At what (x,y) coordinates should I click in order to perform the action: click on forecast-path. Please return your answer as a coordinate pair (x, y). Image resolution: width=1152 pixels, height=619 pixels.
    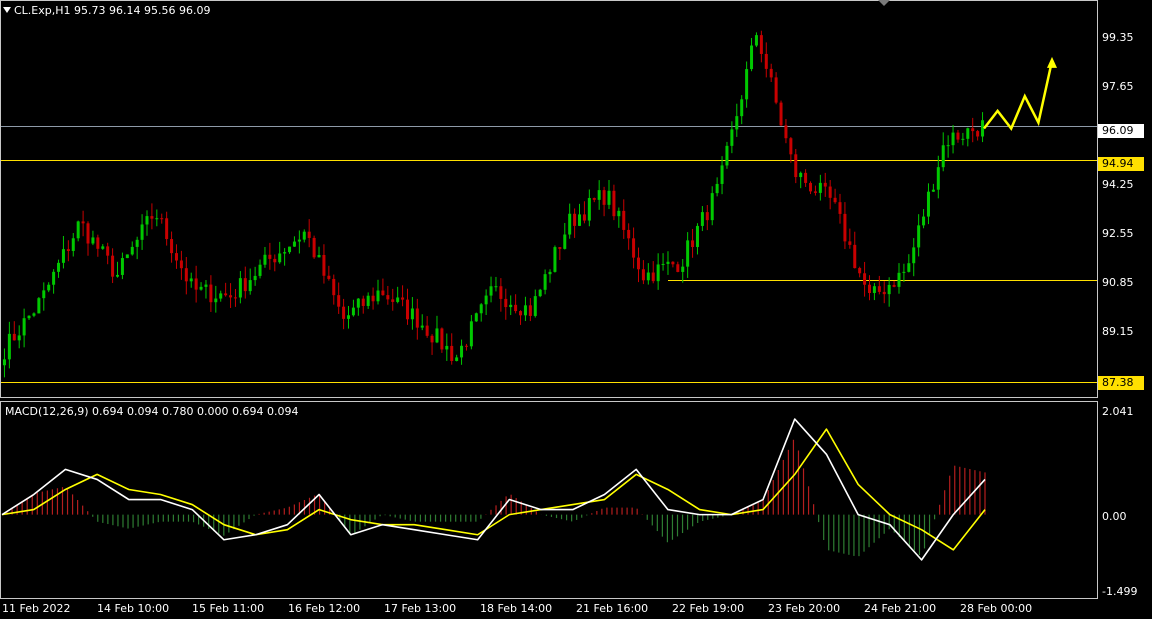
    Looking at the image, I should click on (1018, 95).